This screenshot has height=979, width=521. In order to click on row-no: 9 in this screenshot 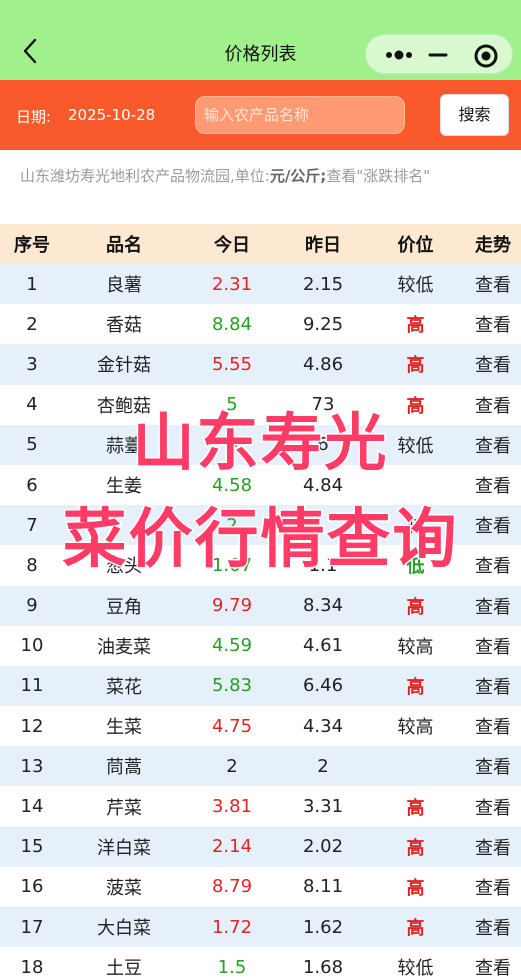, I will do `click(32, 605)`.